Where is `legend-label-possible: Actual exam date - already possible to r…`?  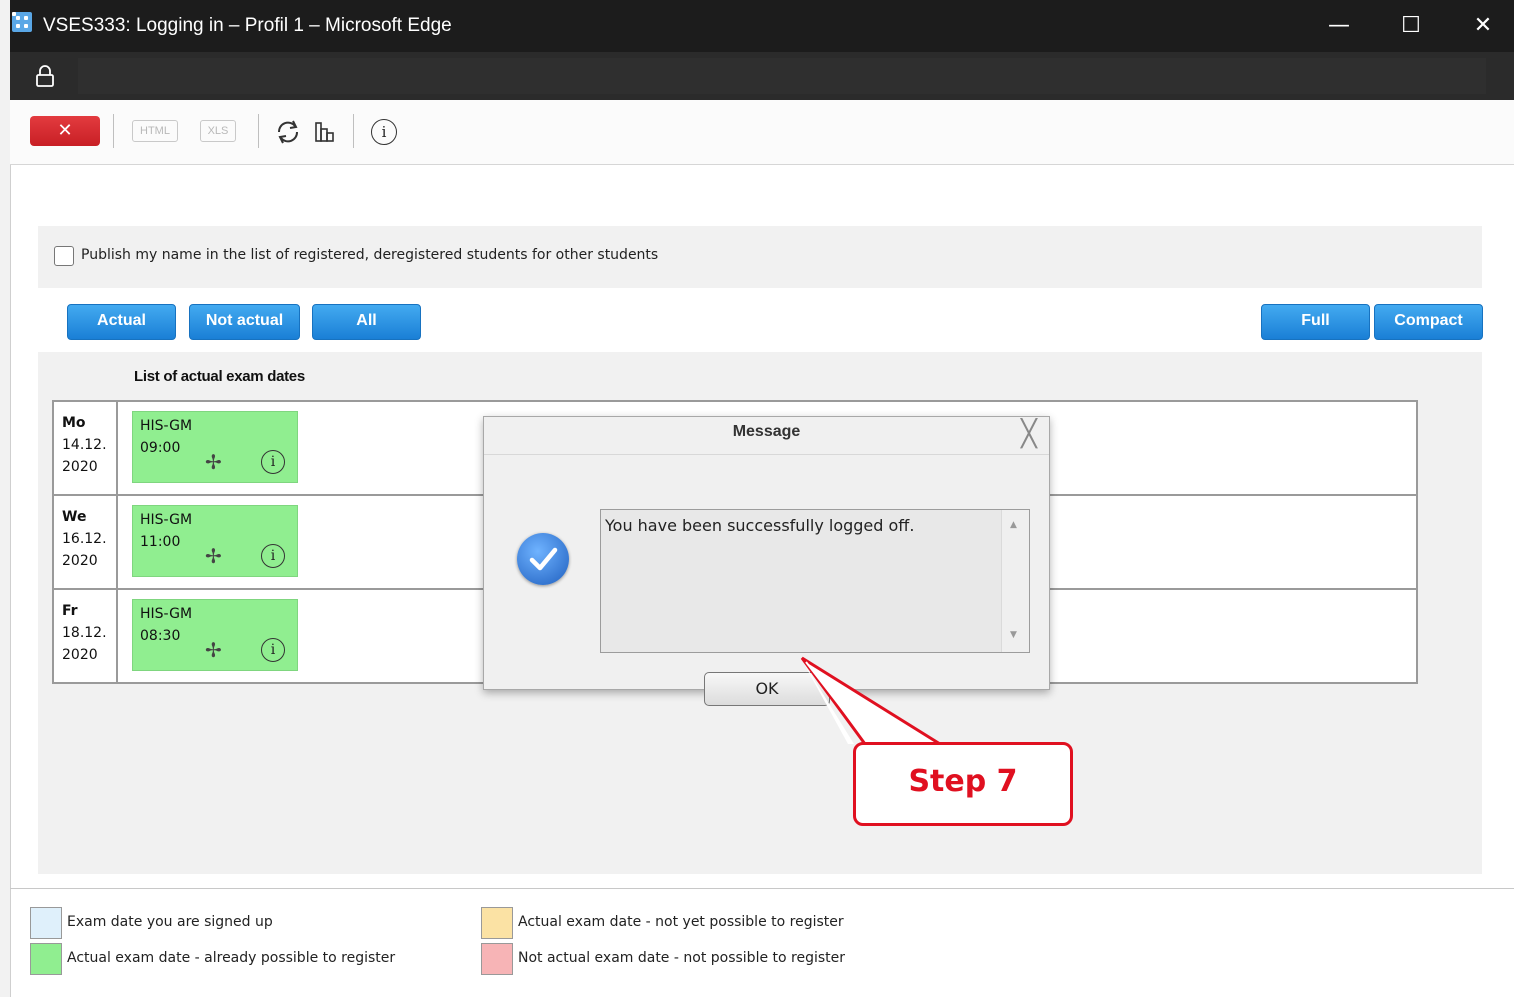 legend-label-possible: Actual exam date - already possible to r… is located at coordinates (231, 958).